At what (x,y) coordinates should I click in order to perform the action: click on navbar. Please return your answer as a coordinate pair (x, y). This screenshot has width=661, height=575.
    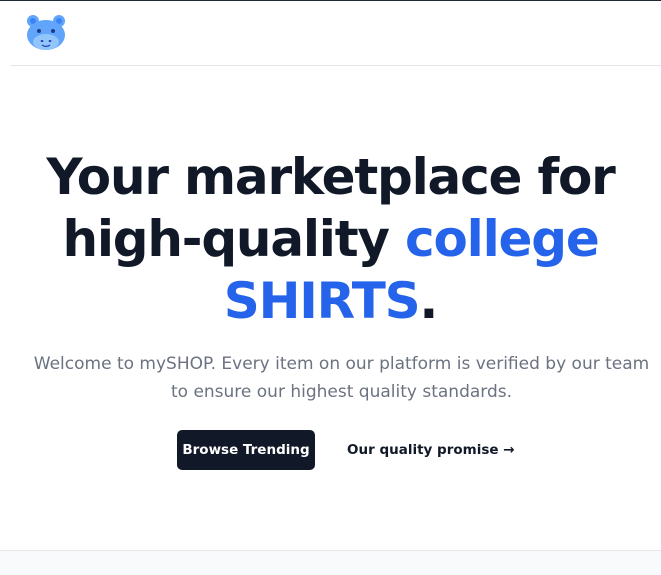
    Looking at the image, I should click on (335, 33).